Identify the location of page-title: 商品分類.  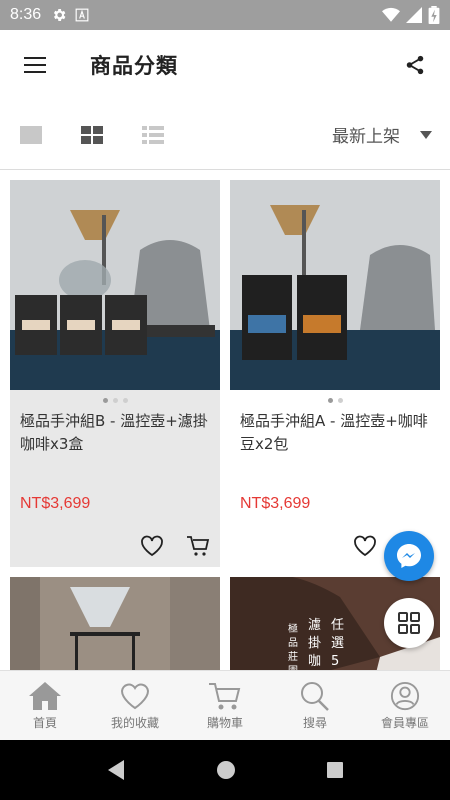
(134, 66).